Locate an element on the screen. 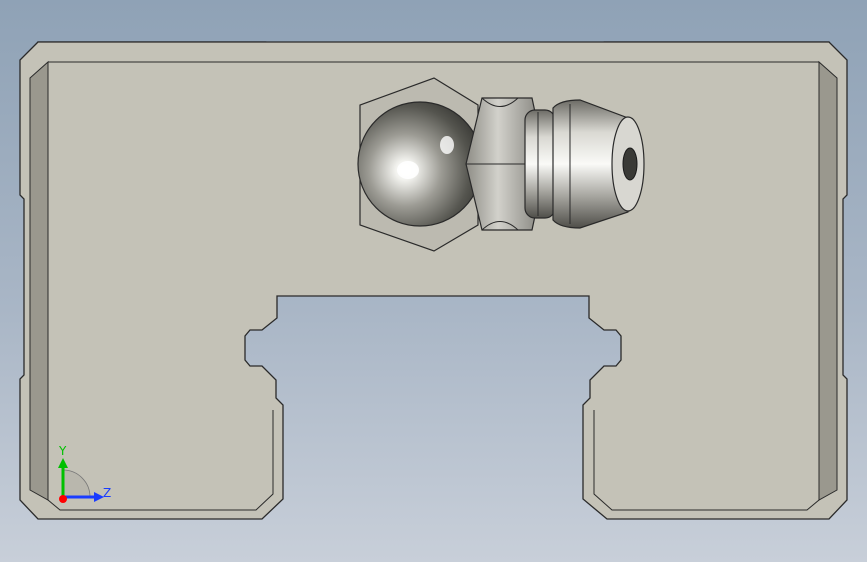 This screenshot has width=867, height=562. ball-head is located at coordinates (420, 164).